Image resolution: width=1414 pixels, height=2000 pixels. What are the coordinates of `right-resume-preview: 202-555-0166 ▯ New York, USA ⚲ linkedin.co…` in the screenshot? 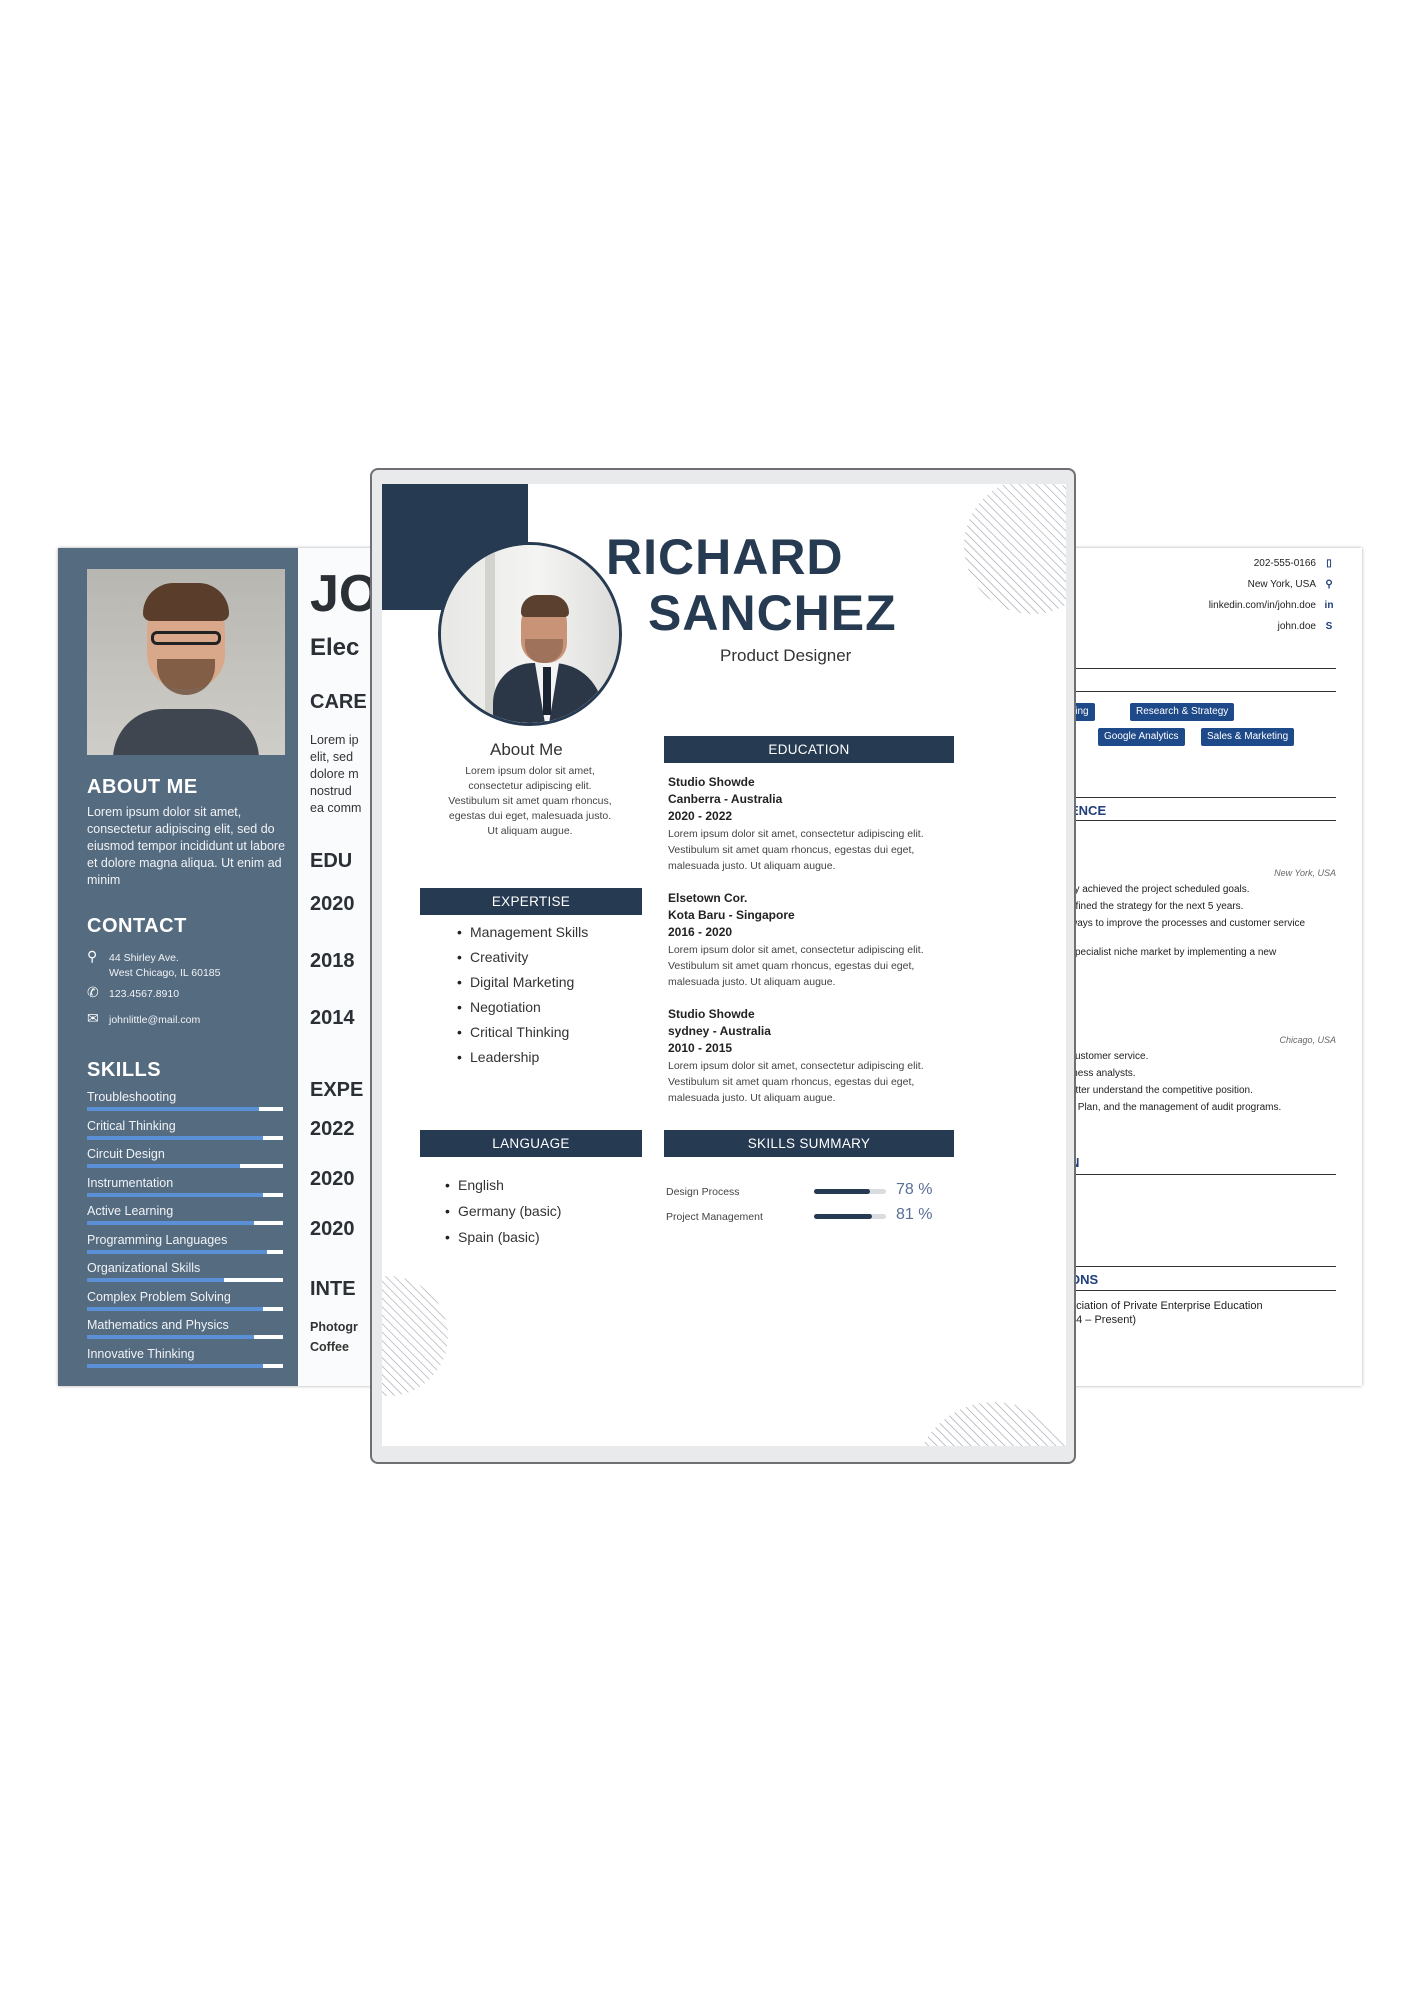 It's located at (1206, 967).